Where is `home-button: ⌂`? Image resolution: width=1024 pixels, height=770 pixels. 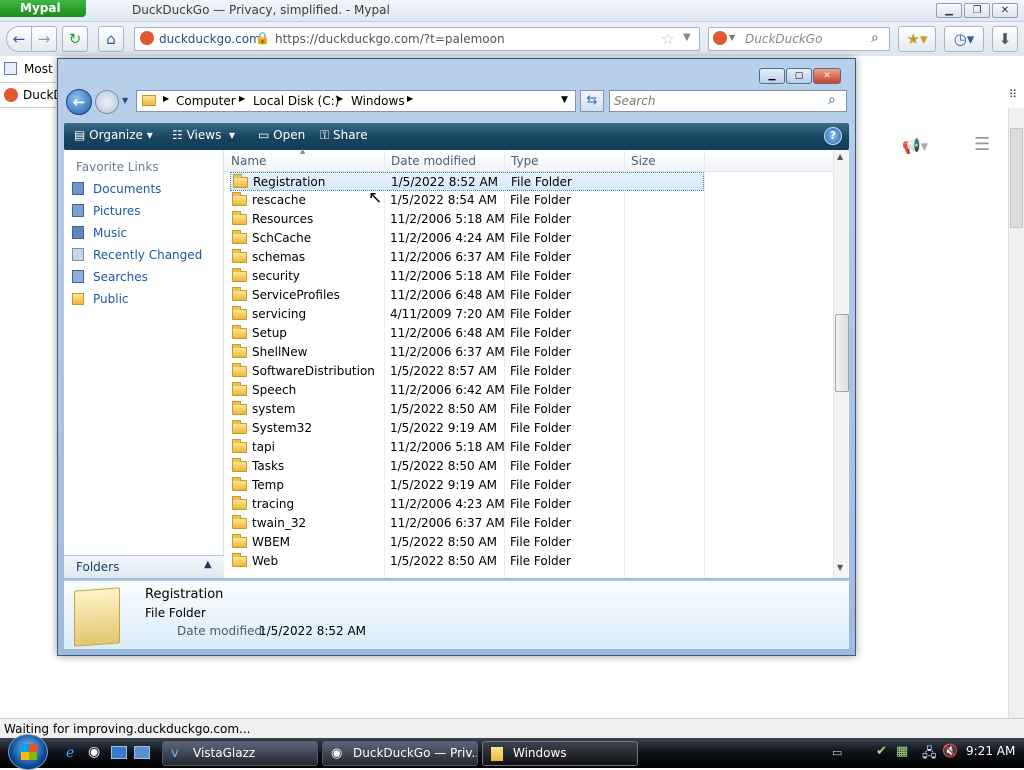
home-button: ⌂ is located at coordinates (111, 39).